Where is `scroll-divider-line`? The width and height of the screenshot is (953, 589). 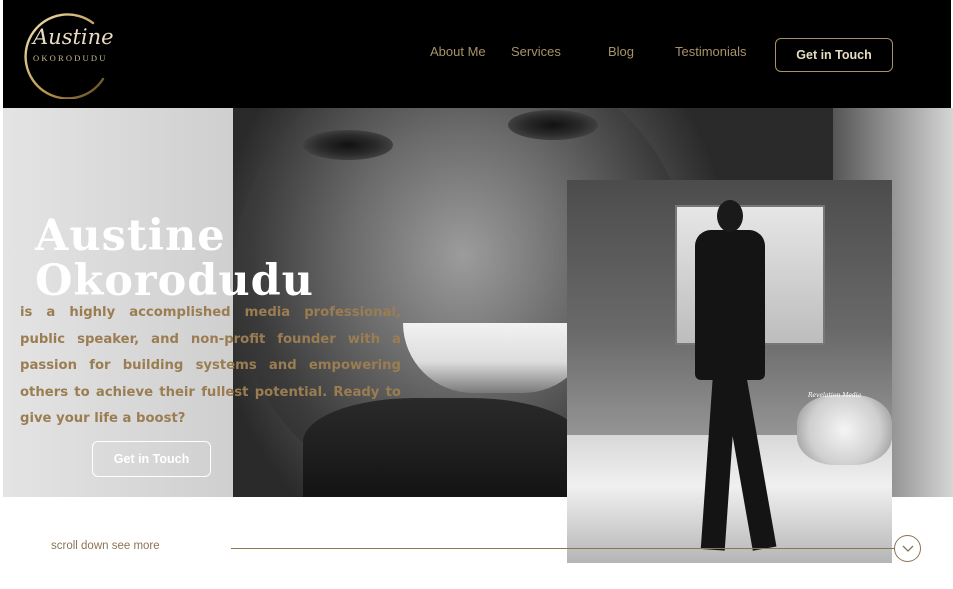
scroll-divider-line is located at coordinates (562, 548).